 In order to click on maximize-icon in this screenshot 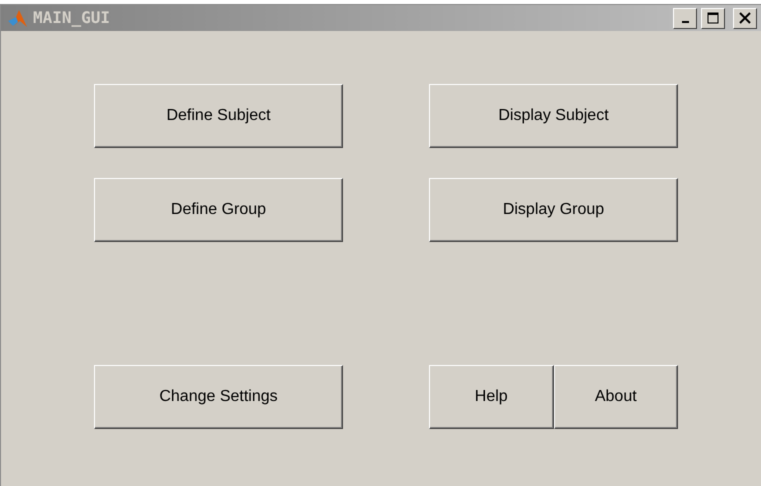, I will do `click(713, 18)`.